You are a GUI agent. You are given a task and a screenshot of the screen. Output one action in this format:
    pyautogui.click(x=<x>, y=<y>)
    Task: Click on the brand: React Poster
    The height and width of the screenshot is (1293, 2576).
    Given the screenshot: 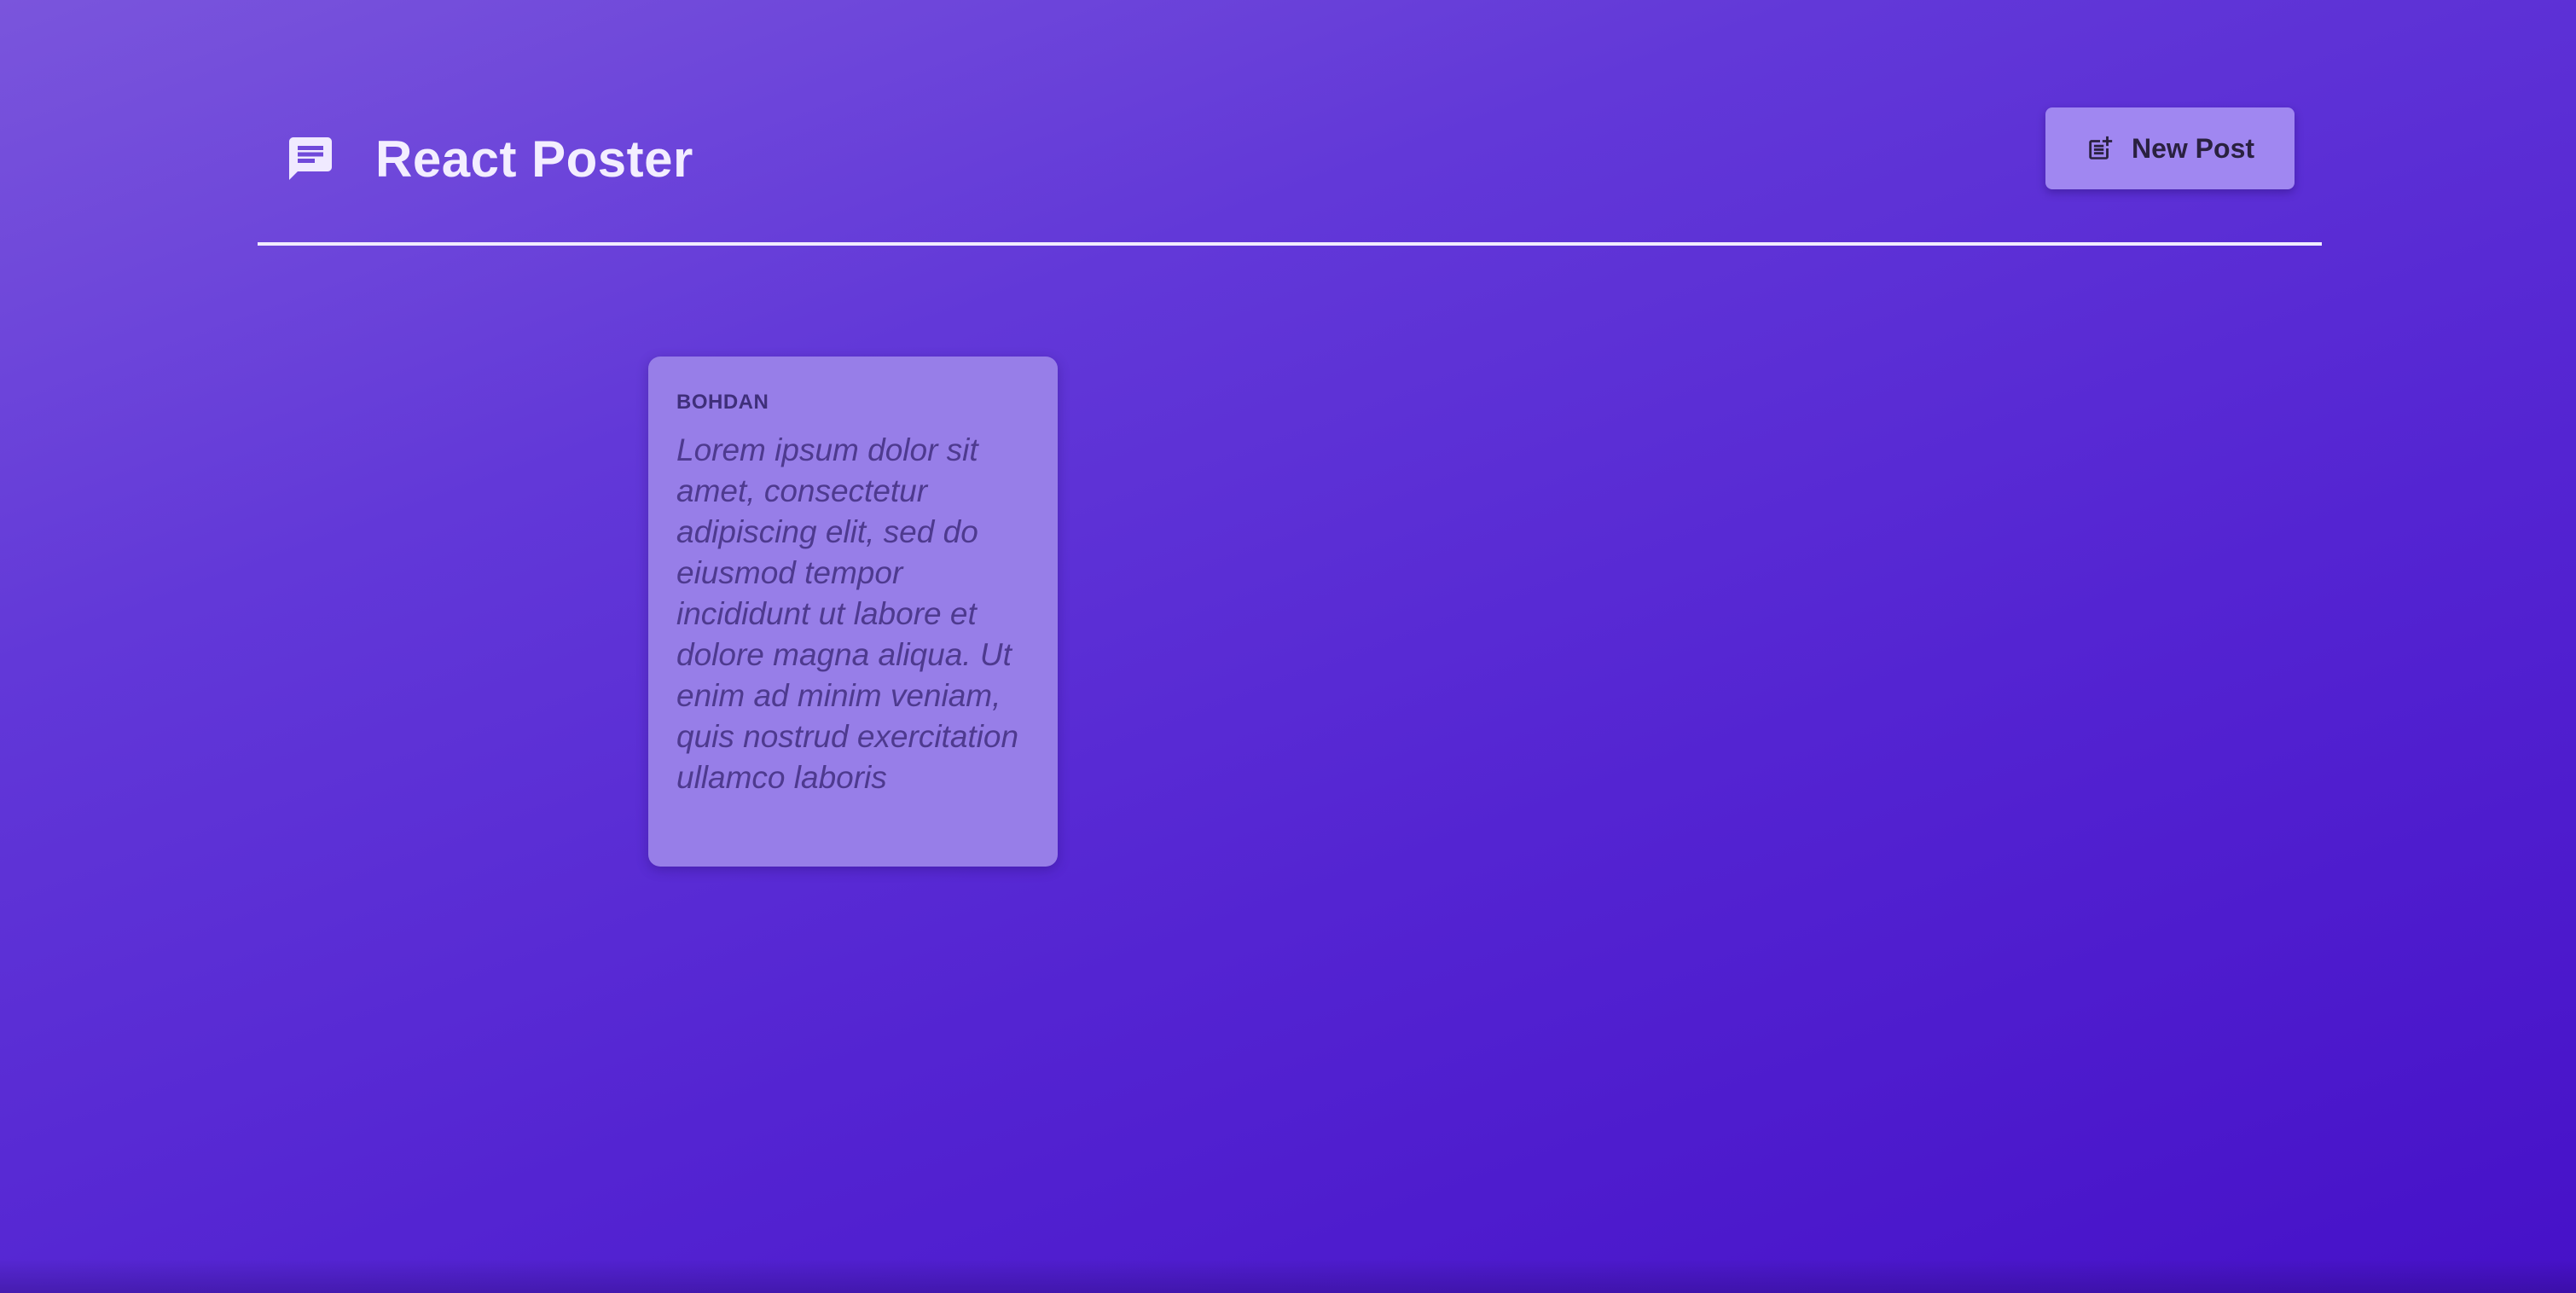 What is the action you would take?
    pyautogui.click(x=489, y=159)
    